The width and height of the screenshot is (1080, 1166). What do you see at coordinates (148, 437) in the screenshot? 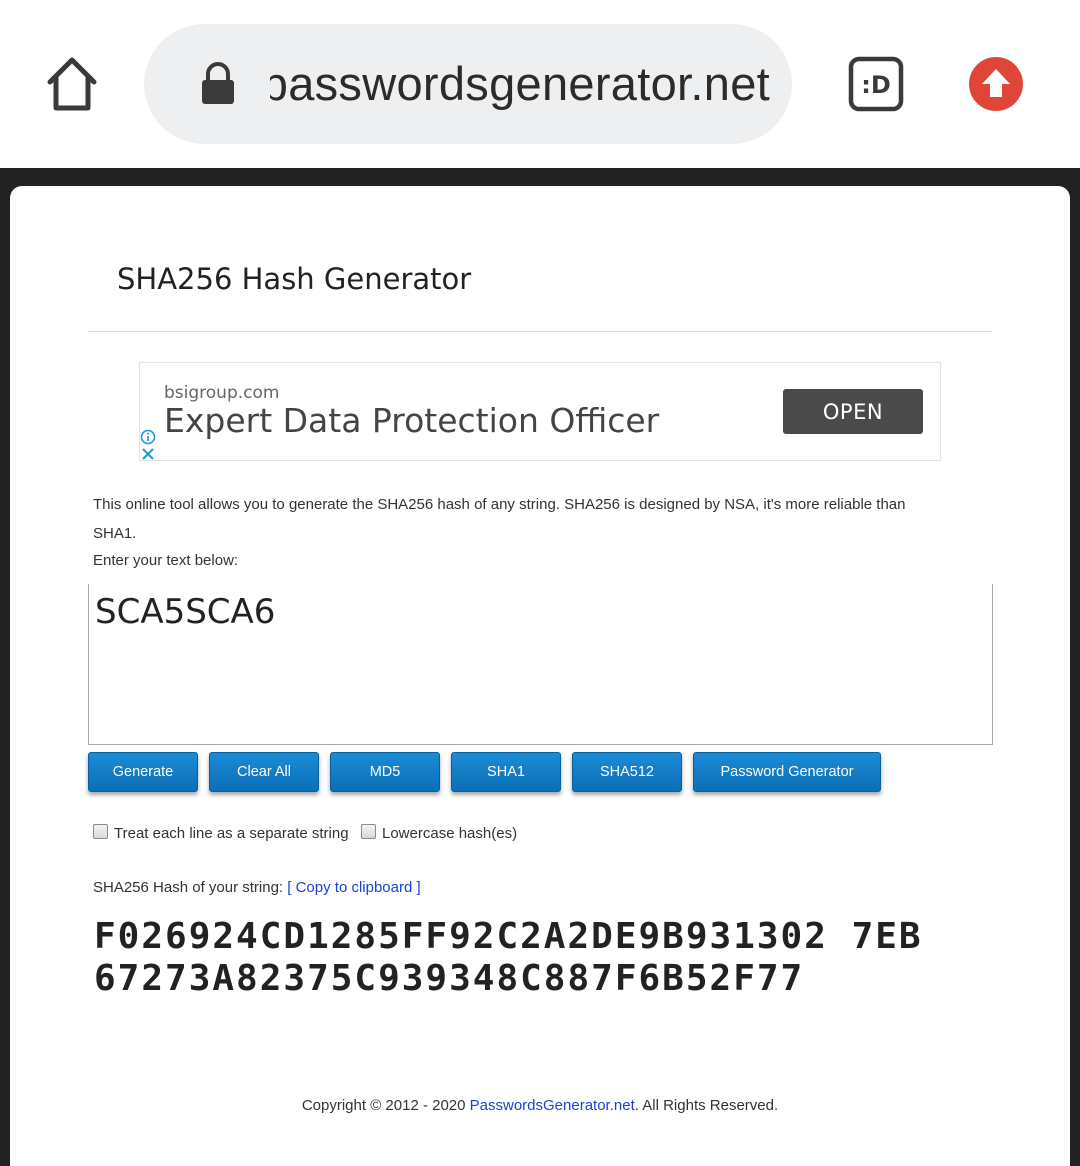
I see `ad-info-icon` at bounding box center [148, 437].